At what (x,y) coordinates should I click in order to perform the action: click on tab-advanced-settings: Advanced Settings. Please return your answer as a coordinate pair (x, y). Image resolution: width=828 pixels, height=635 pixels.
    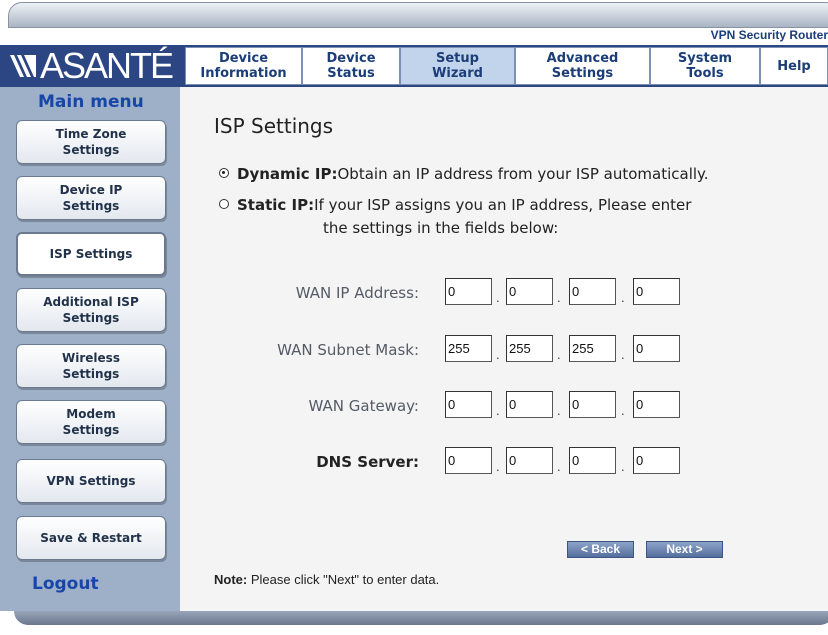
    Looking at the image, I should click on (582, 66).